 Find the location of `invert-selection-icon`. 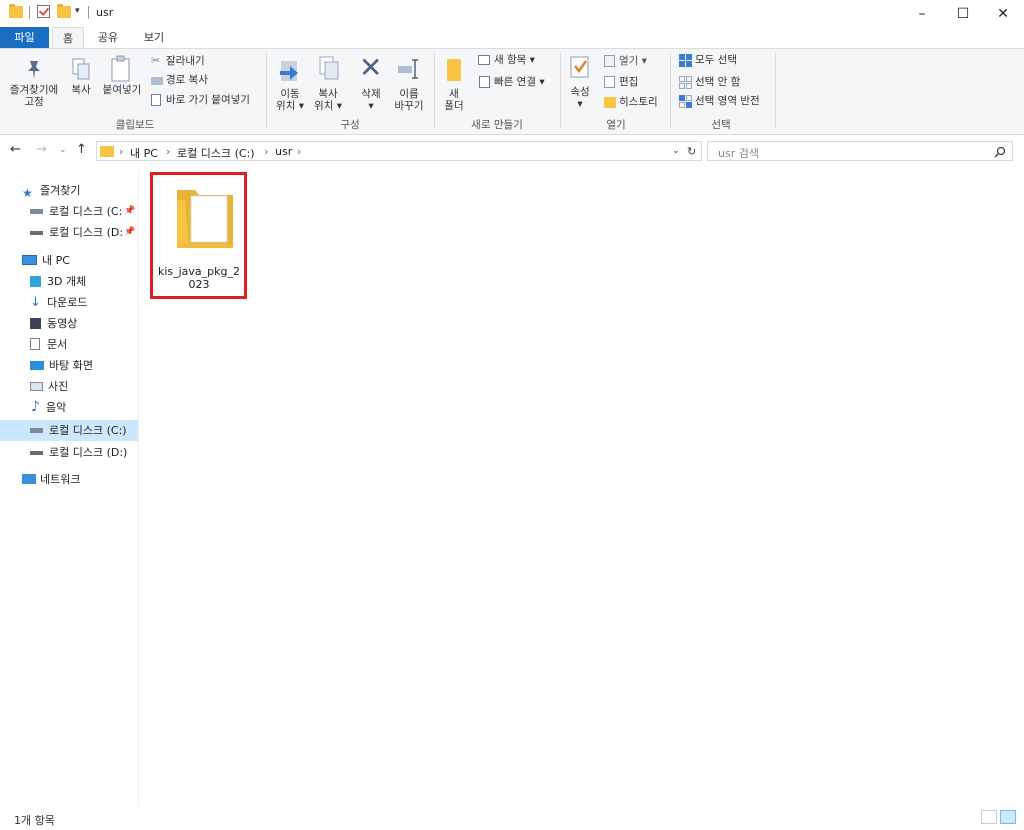

invert-selection-icon is located at coordinates (685, 101).